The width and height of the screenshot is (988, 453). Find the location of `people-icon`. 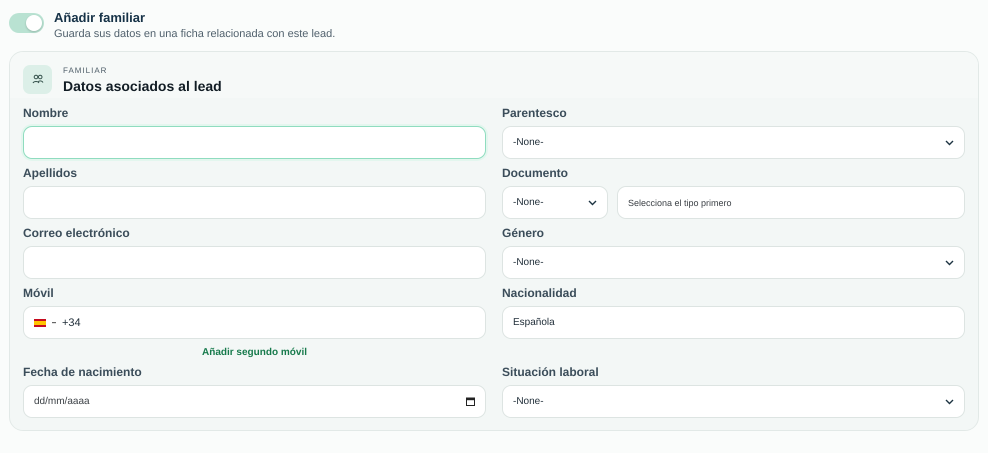

people-icon is located at coordinates (37, 79).